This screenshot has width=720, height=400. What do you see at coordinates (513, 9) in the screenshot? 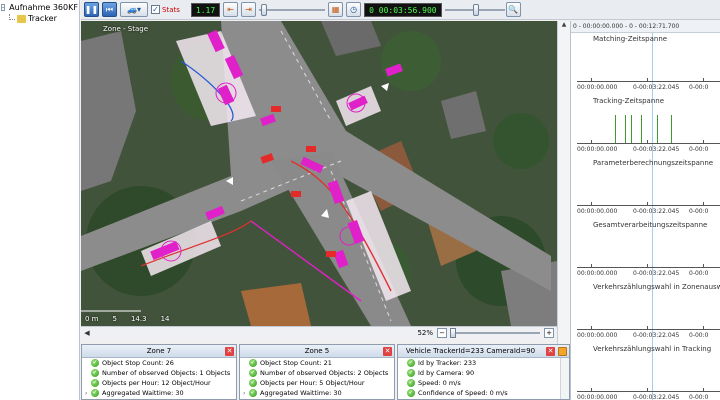
I see `zoom-button: 🔍` at bounding box center [513, 9].